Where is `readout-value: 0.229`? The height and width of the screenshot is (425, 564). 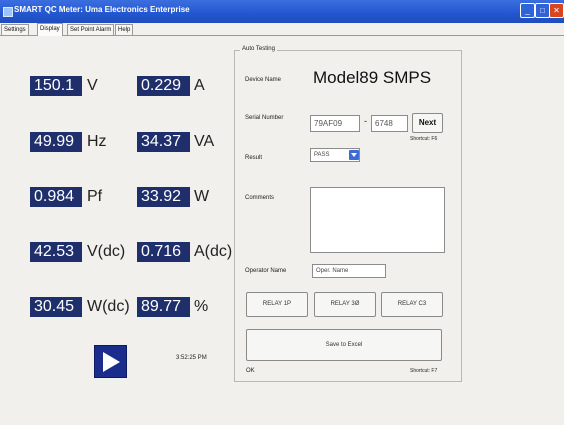 readout-value: 0.229 is located at coordinates (163, 86).